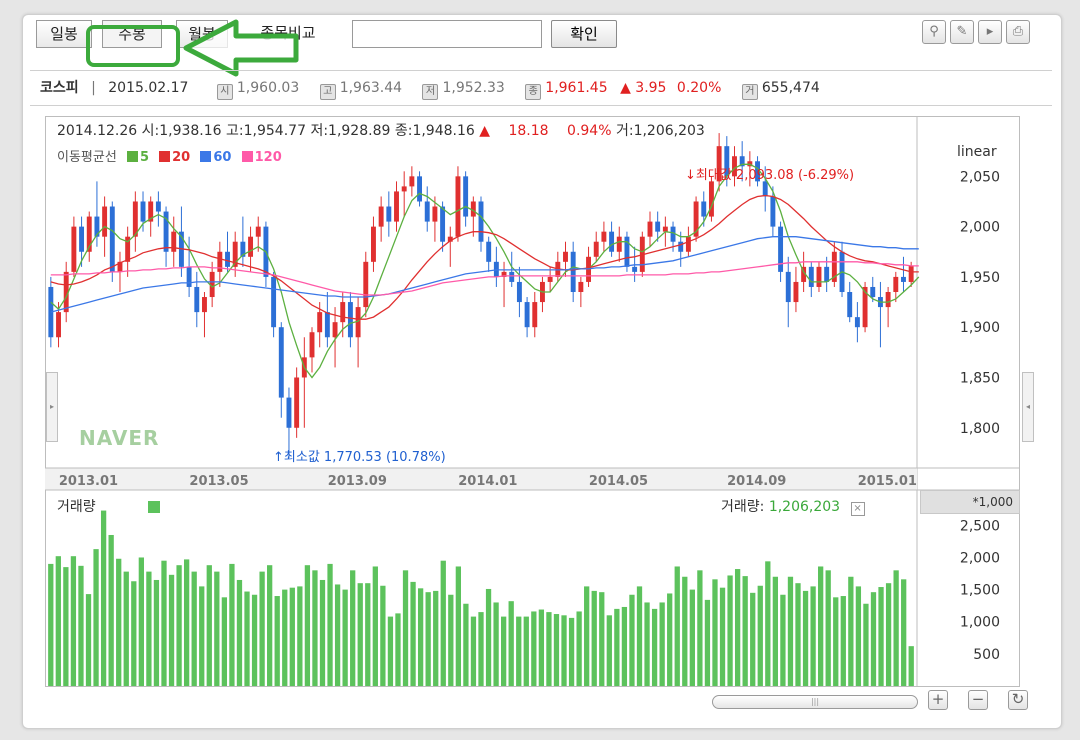  What do you see at coordinates (222, 157) in the screenshot?
I see `ma60-label: 60` at bounding box center [222, 157].